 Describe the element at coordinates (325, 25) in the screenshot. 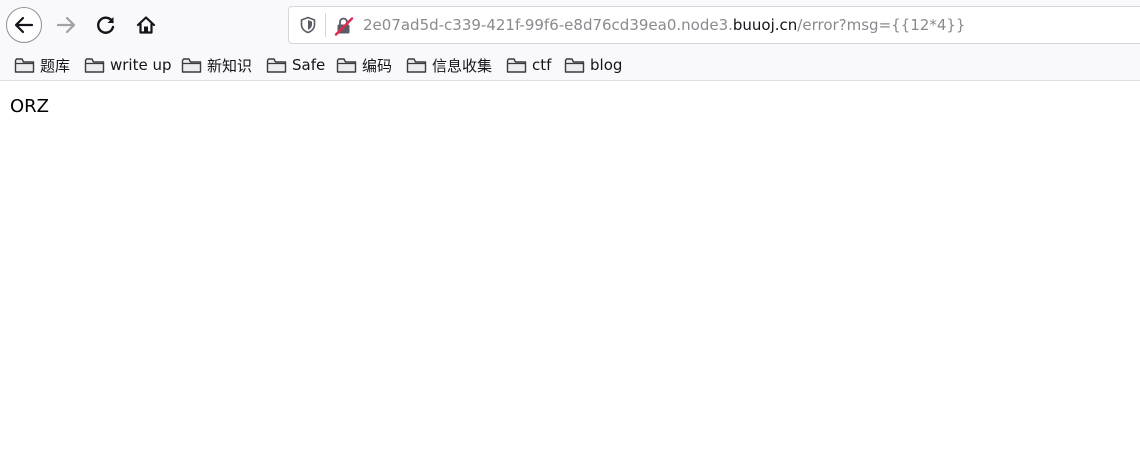

I see `url-divider` at that location.